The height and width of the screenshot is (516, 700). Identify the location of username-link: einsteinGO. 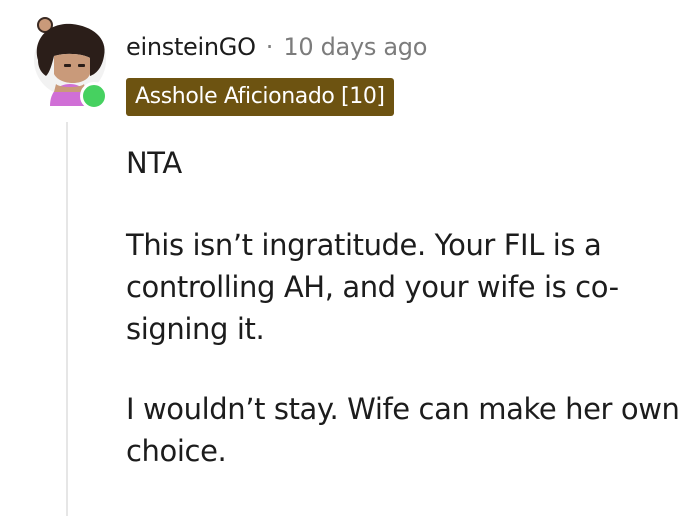
(191, 47).